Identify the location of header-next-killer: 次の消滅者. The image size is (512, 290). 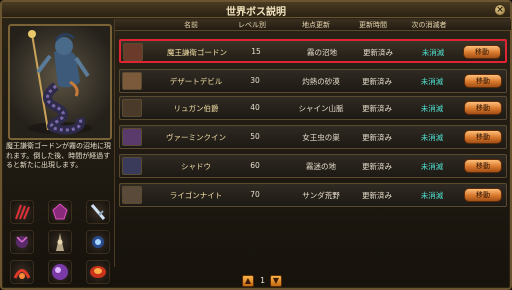
(429, 25).